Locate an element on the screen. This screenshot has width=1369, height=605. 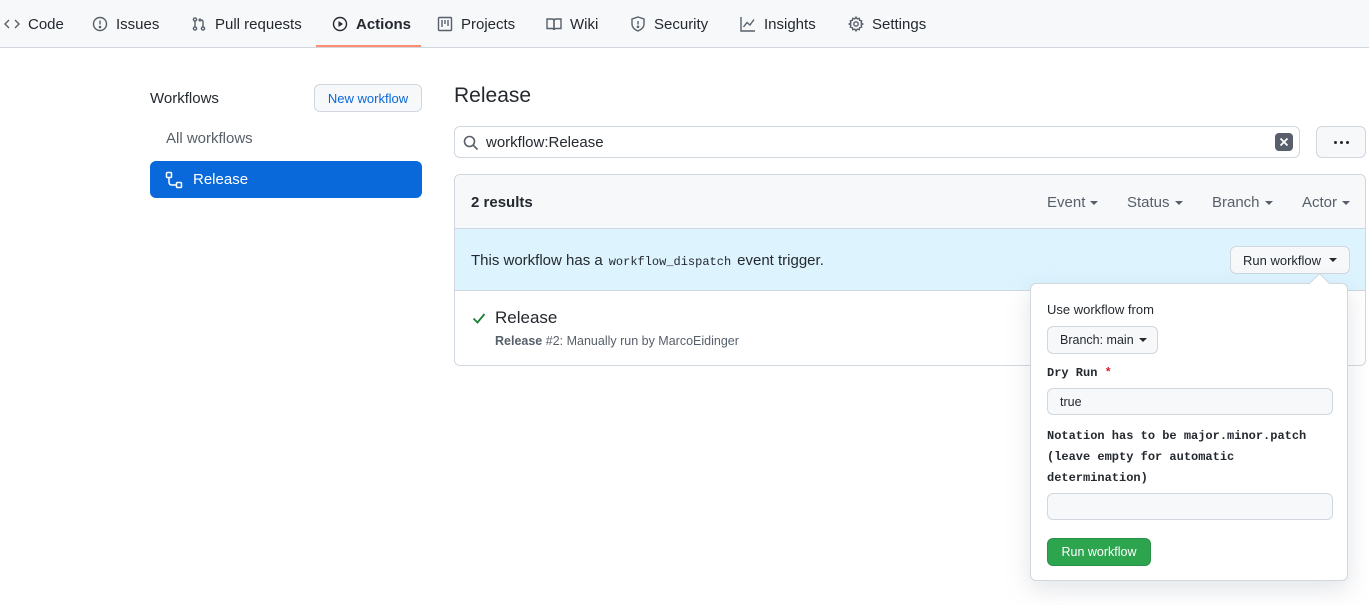
status-filter: Status is located at coordinates (1155, 202).